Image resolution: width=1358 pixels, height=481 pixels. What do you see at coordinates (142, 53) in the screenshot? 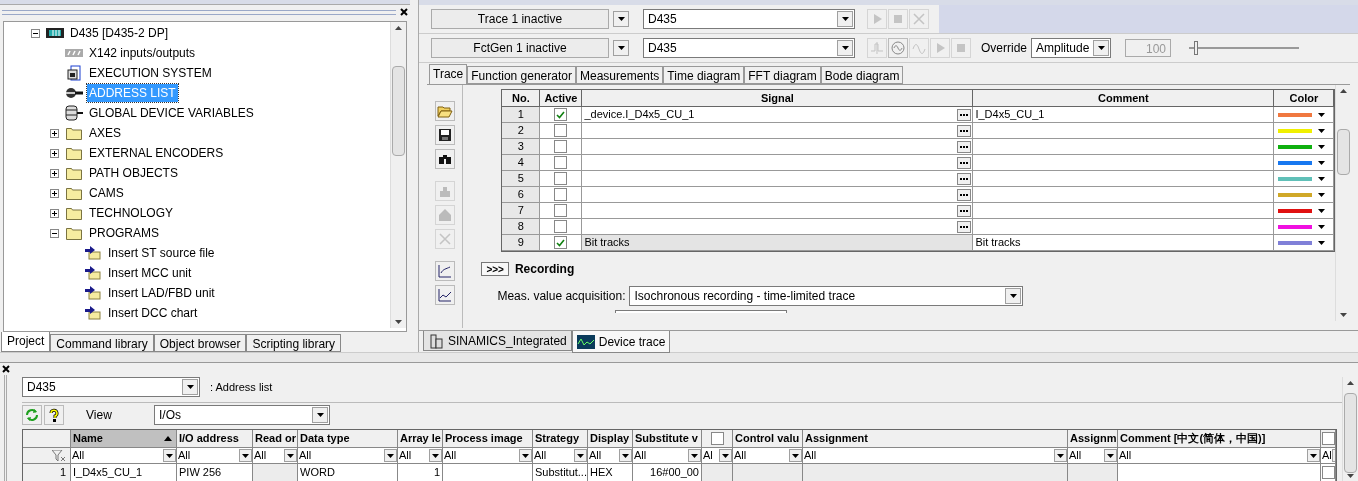
I see `tree-item: X142 inputs/outputs` at bounding box center [142, 53].